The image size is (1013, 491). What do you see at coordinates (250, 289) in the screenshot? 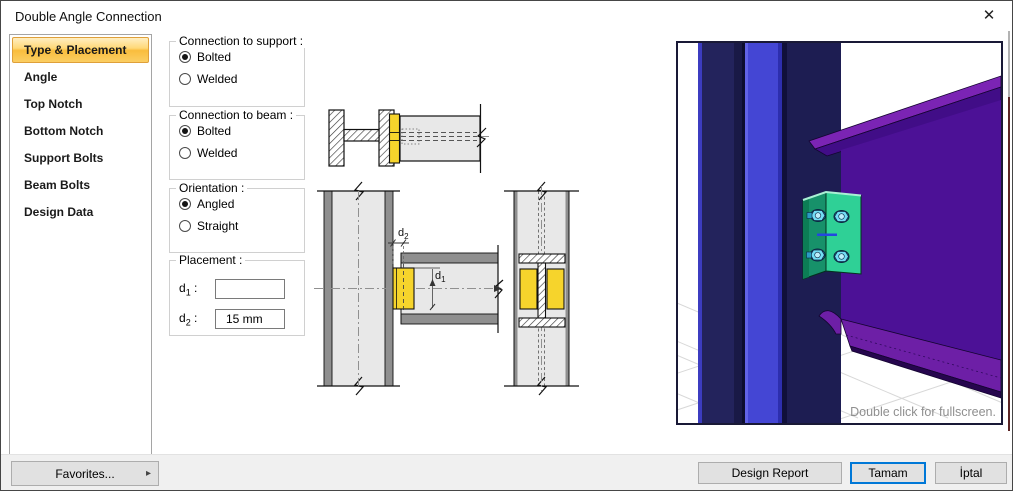
I see `d1-input` at bounding box center [250, 289].